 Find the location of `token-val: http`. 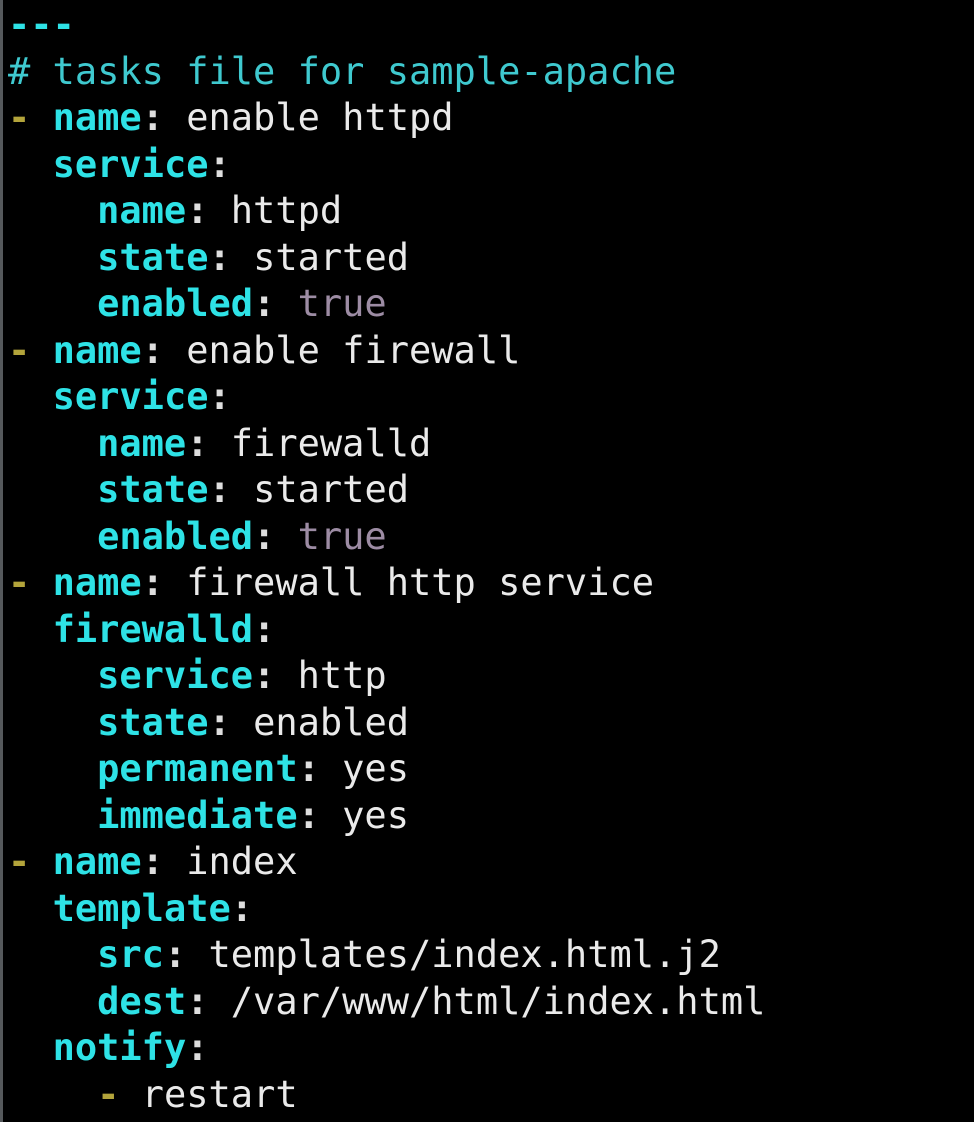

token-val: http is located at coordinates (342, 675).